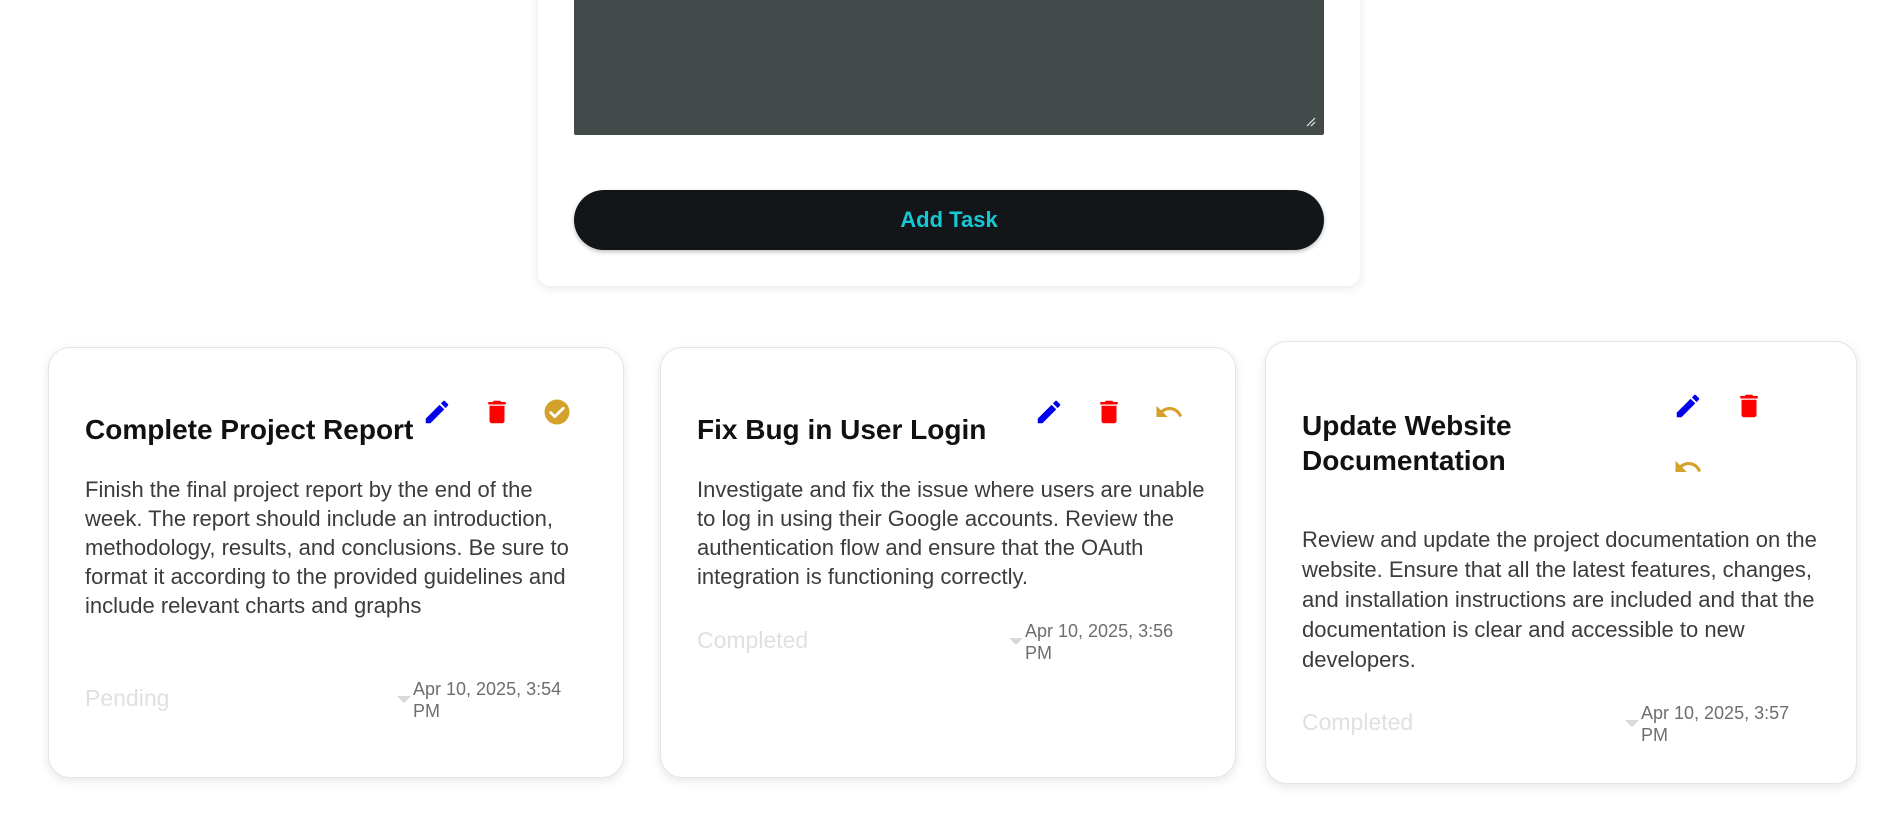 This screenshot has height=826, width=1897. Describe the element at coordinates (1099, 642) in the screenshot. I see `task-date: Apr 10, 2025, 3:56 PM` at that location.